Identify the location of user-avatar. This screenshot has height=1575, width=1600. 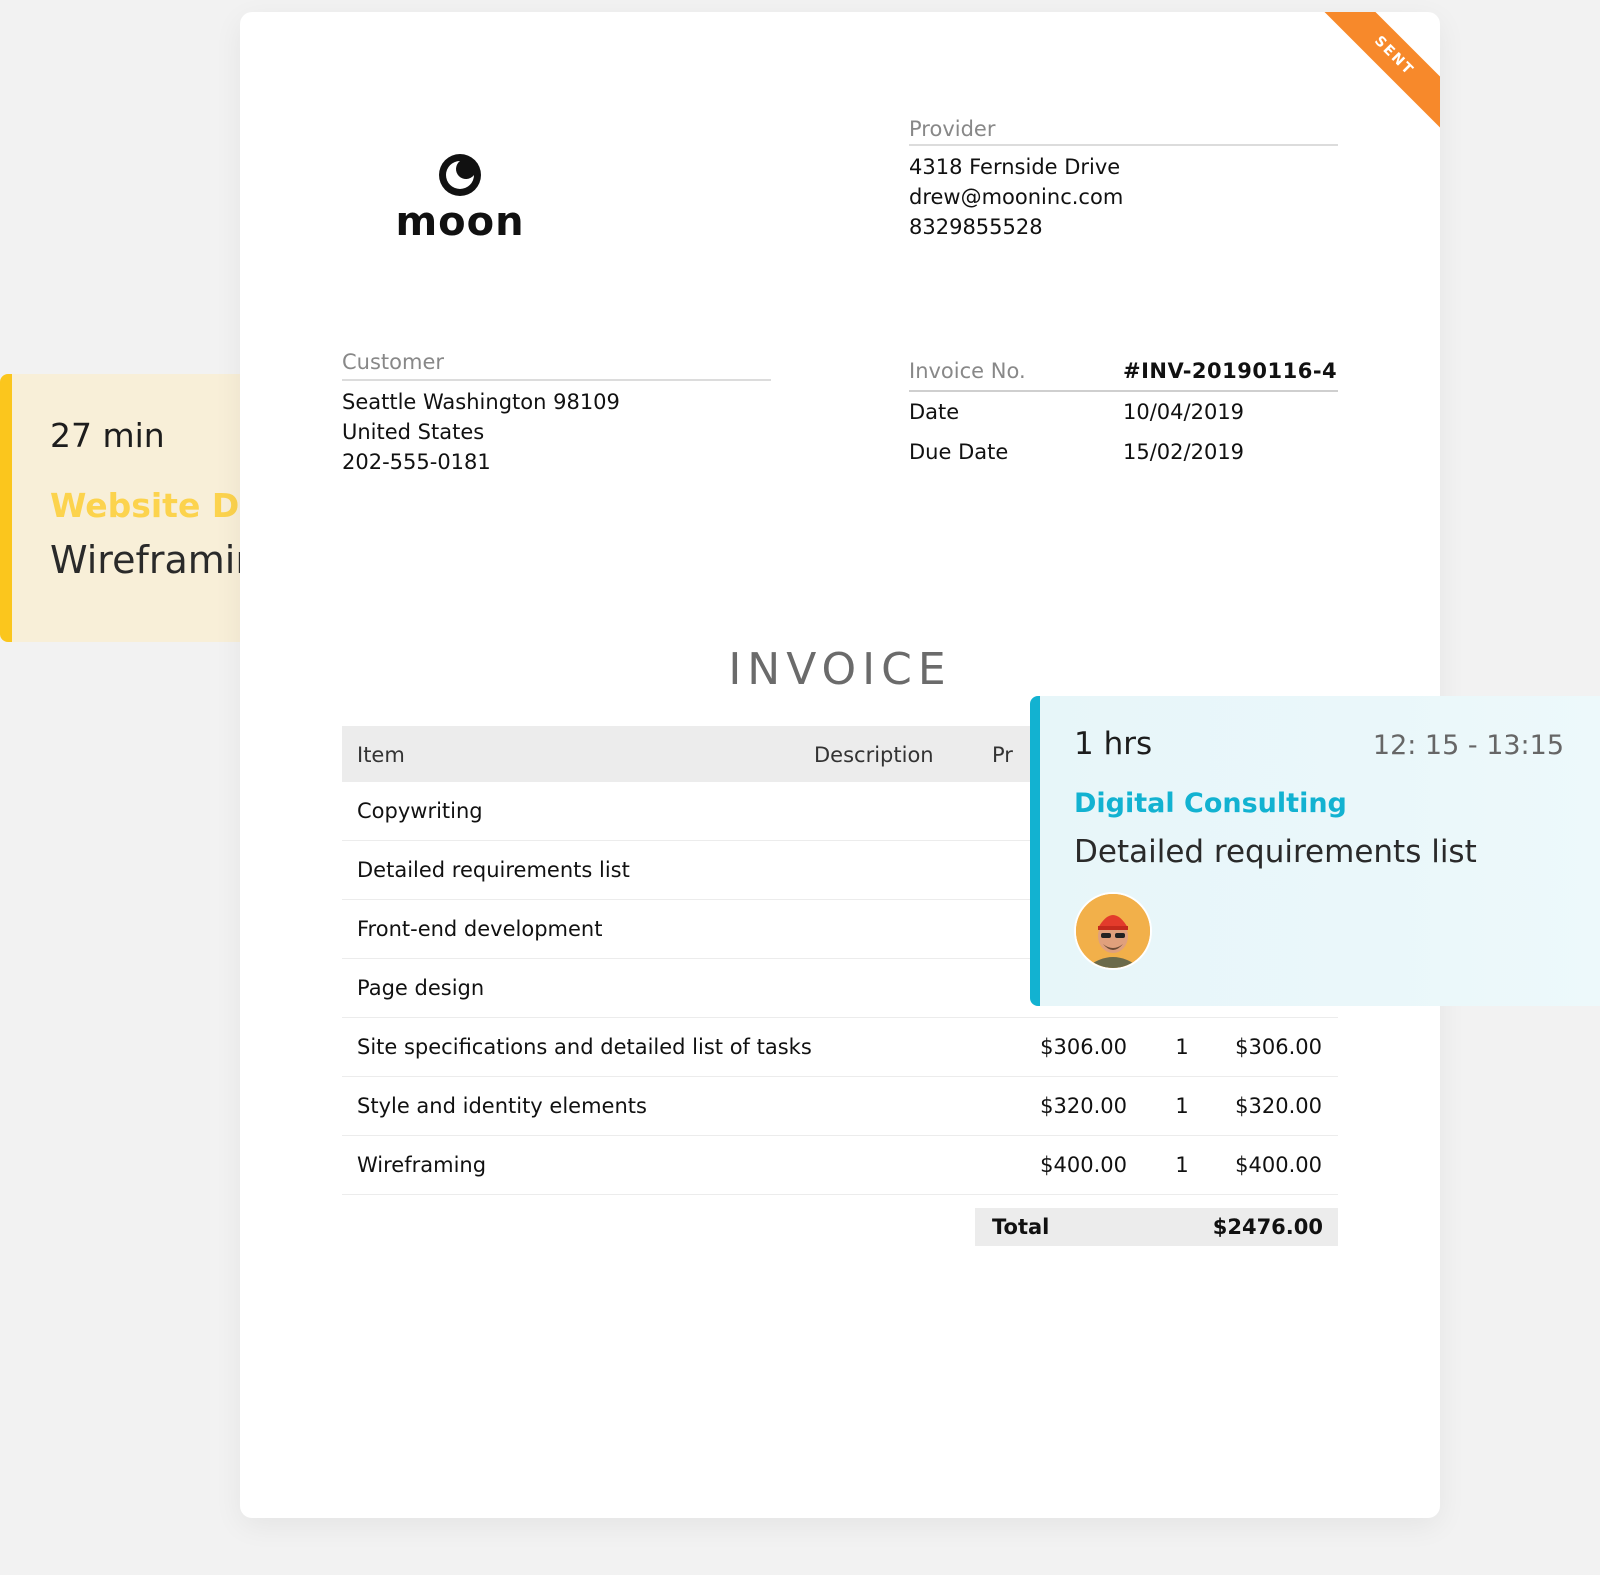
(1113, 931).